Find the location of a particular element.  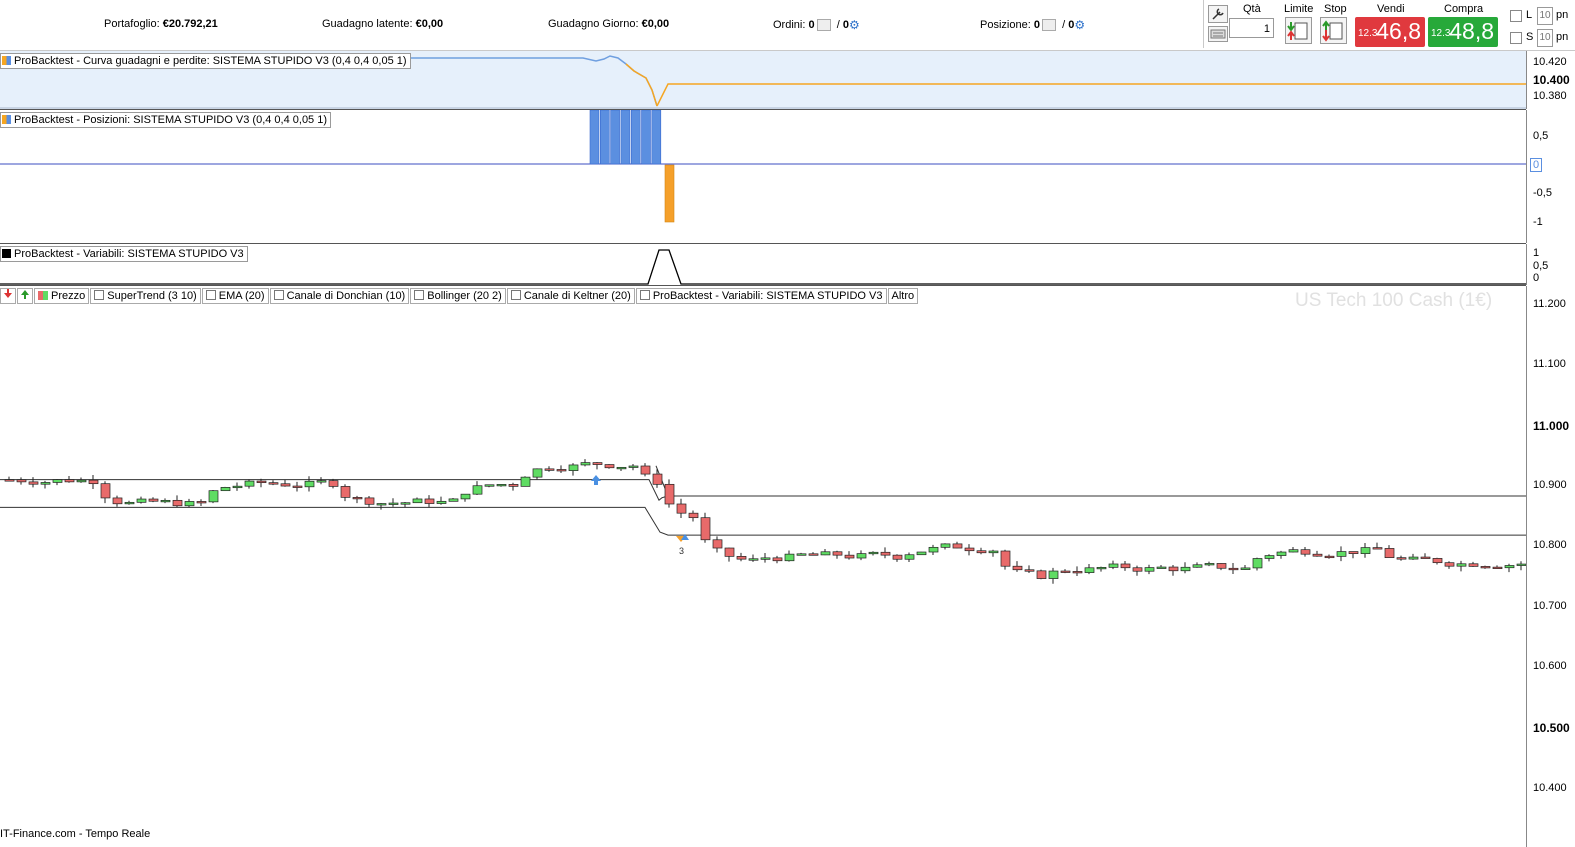

legend-item-donchian: Canale di Donchian (10) is located at coordinates (339, 296).